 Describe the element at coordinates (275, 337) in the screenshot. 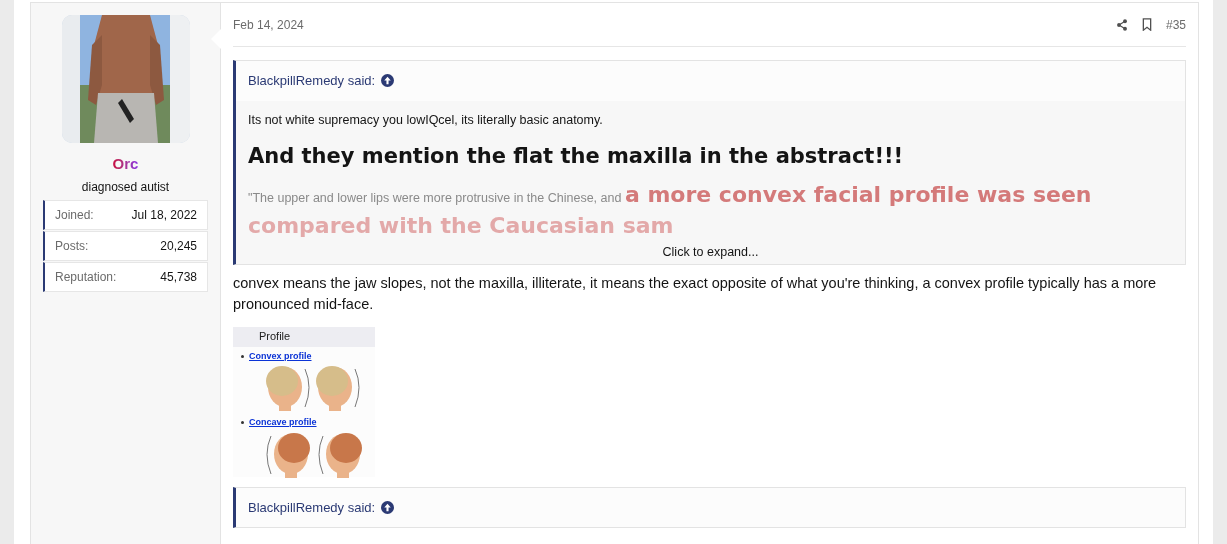

I see `image-title: Profile` at that location.